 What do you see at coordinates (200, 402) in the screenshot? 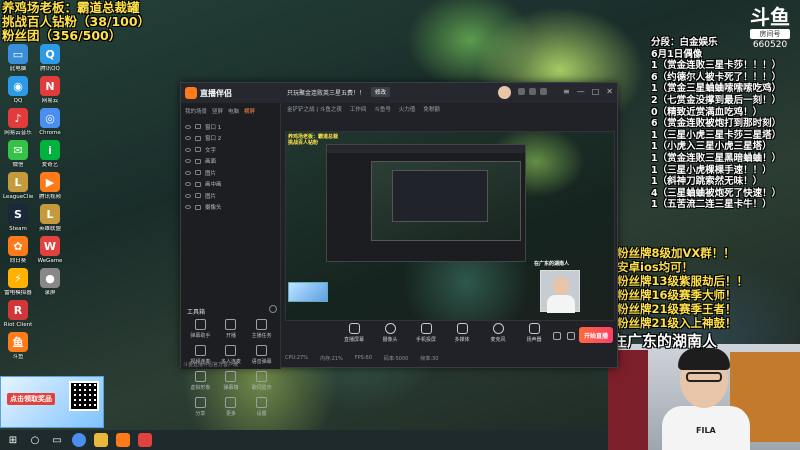
I see `tool-icon` at bounding box center [200, 402].